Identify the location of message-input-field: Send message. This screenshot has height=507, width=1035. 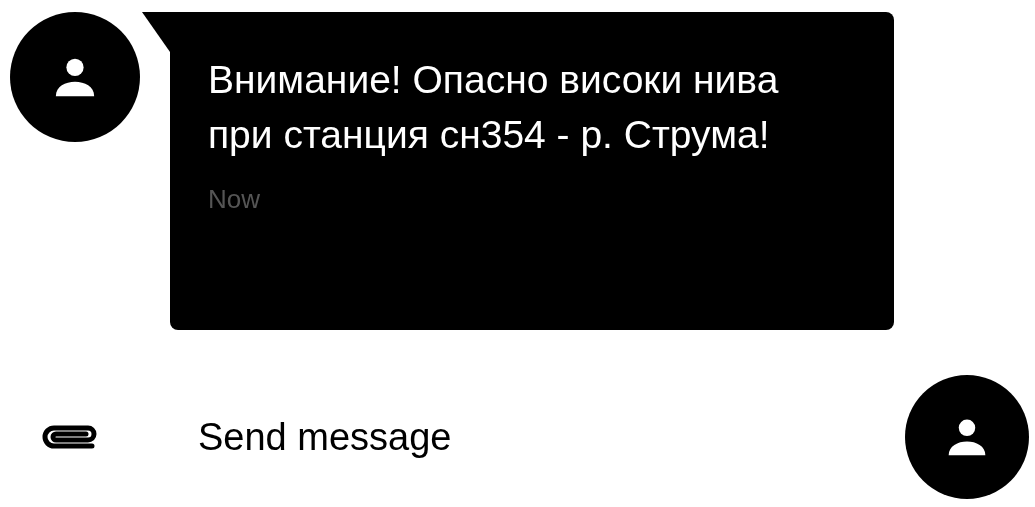
(498, 437).